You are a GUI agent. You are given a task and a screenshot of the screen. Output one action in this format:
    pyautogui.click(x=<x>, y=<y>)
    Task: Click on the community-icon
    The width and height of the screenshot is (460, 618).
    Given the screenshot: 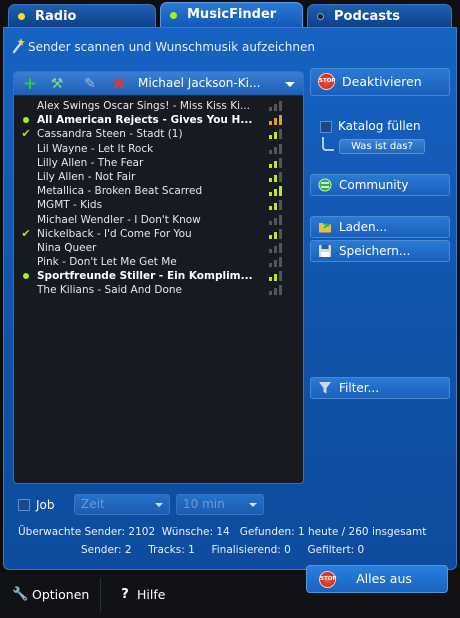 What is the action you would take?
    pyautogui.click(x=325, y=185)
    